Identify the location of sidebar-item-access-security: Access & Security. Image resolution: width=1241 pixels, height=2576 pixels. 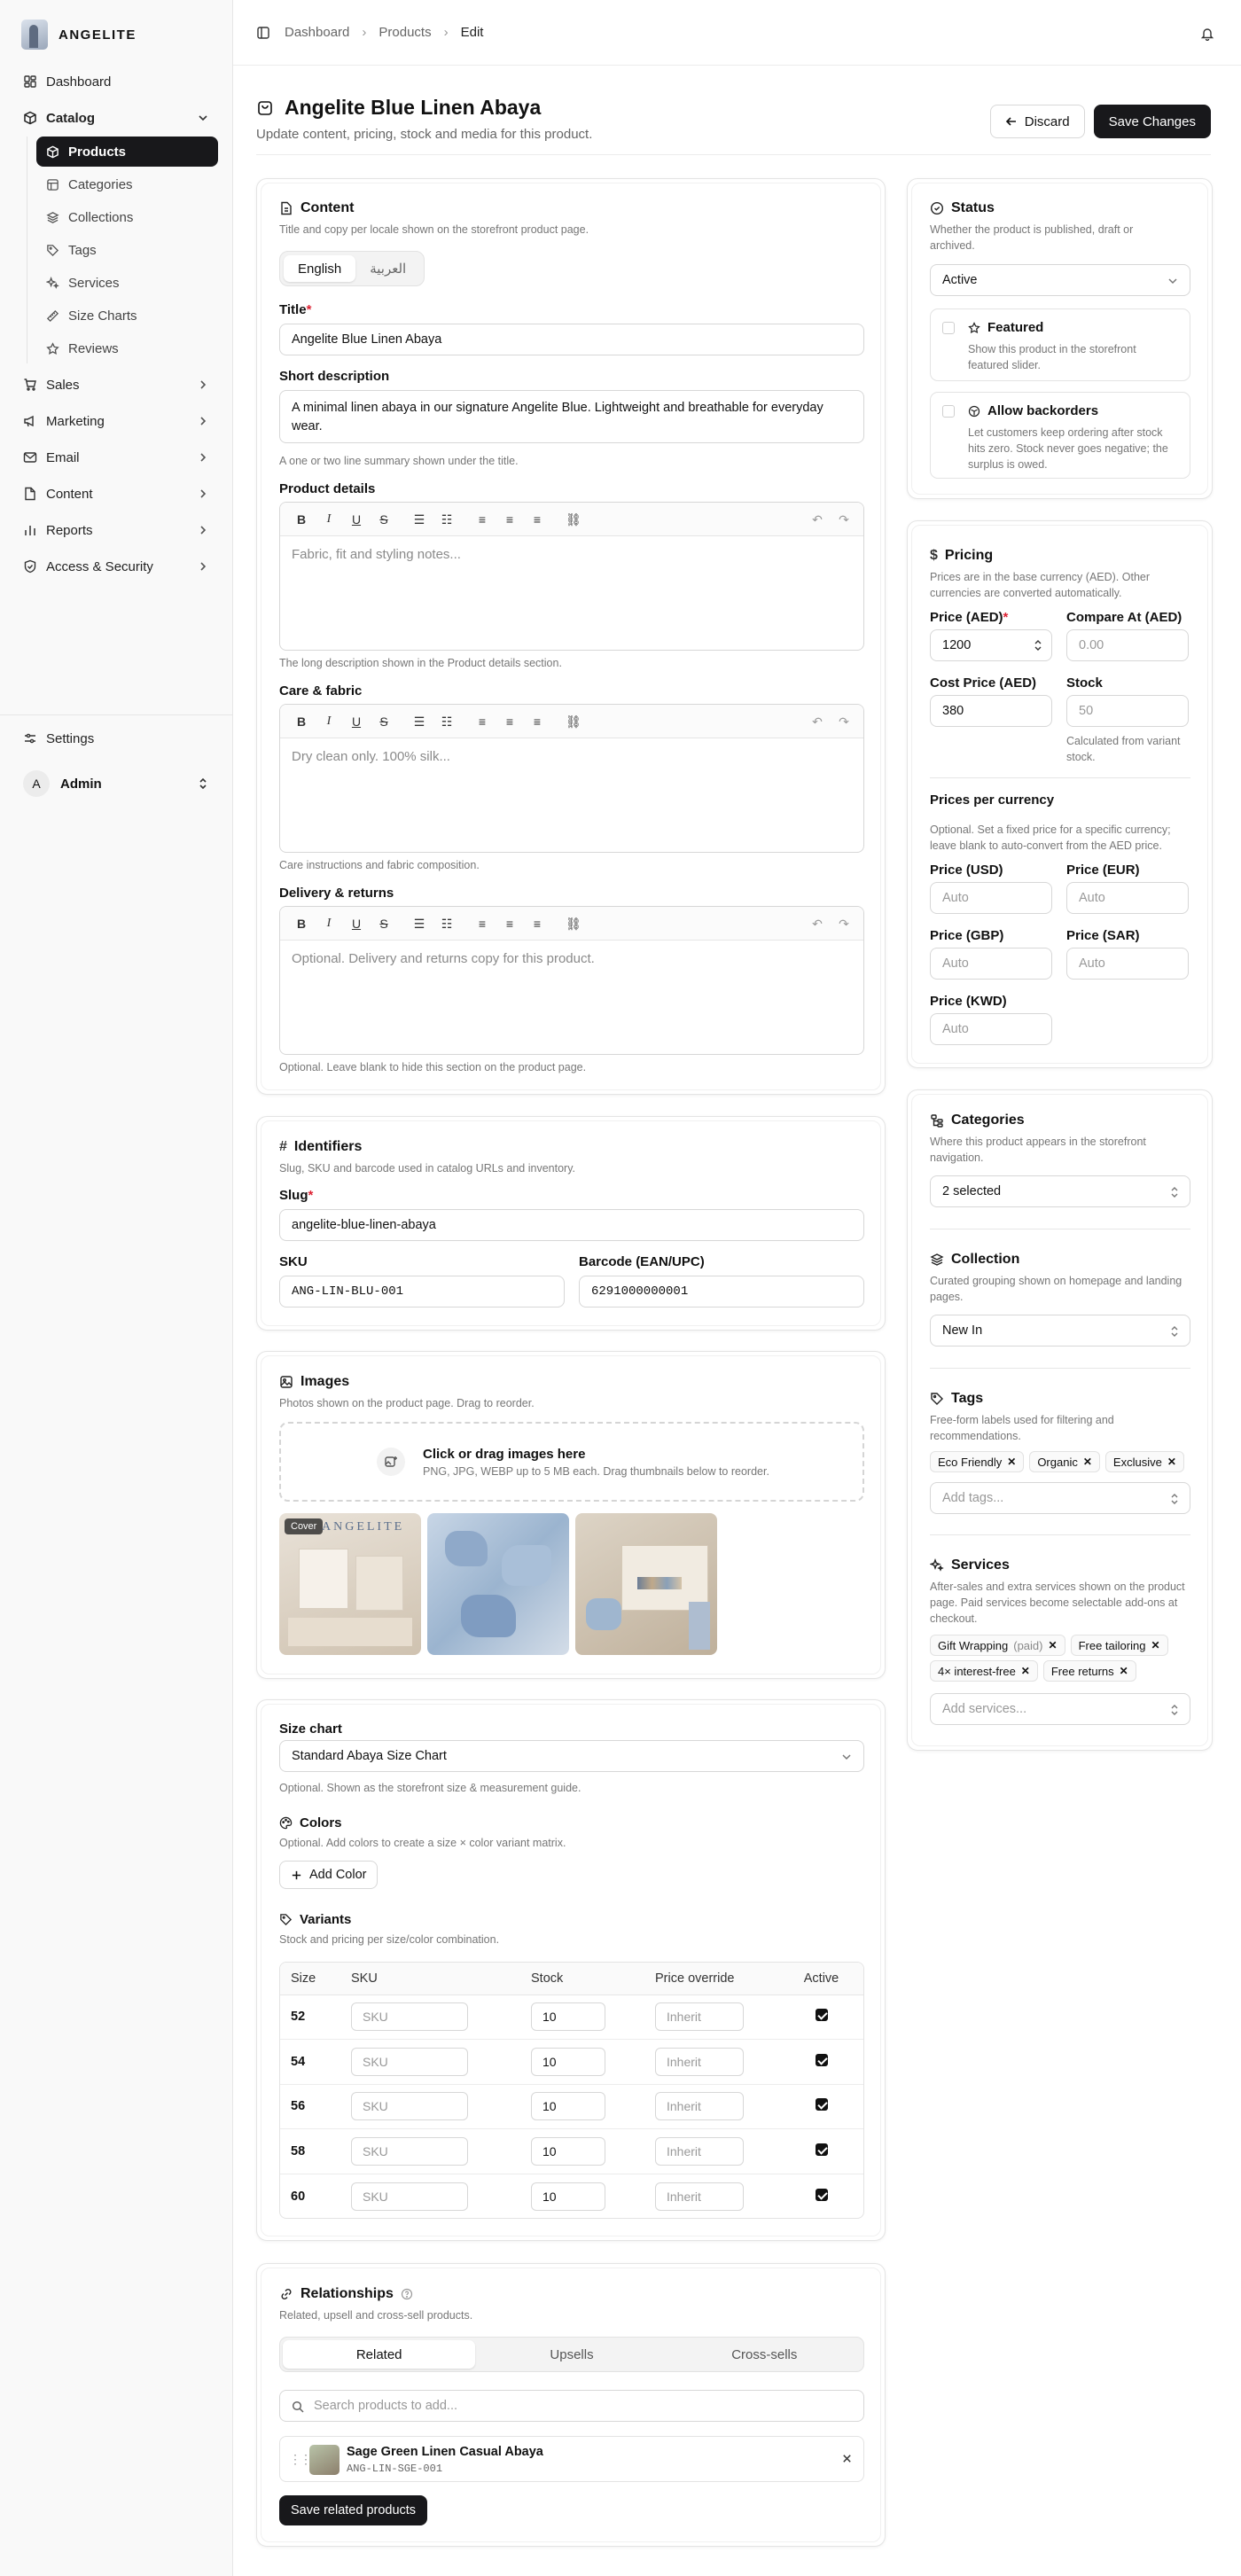
(116, 566).